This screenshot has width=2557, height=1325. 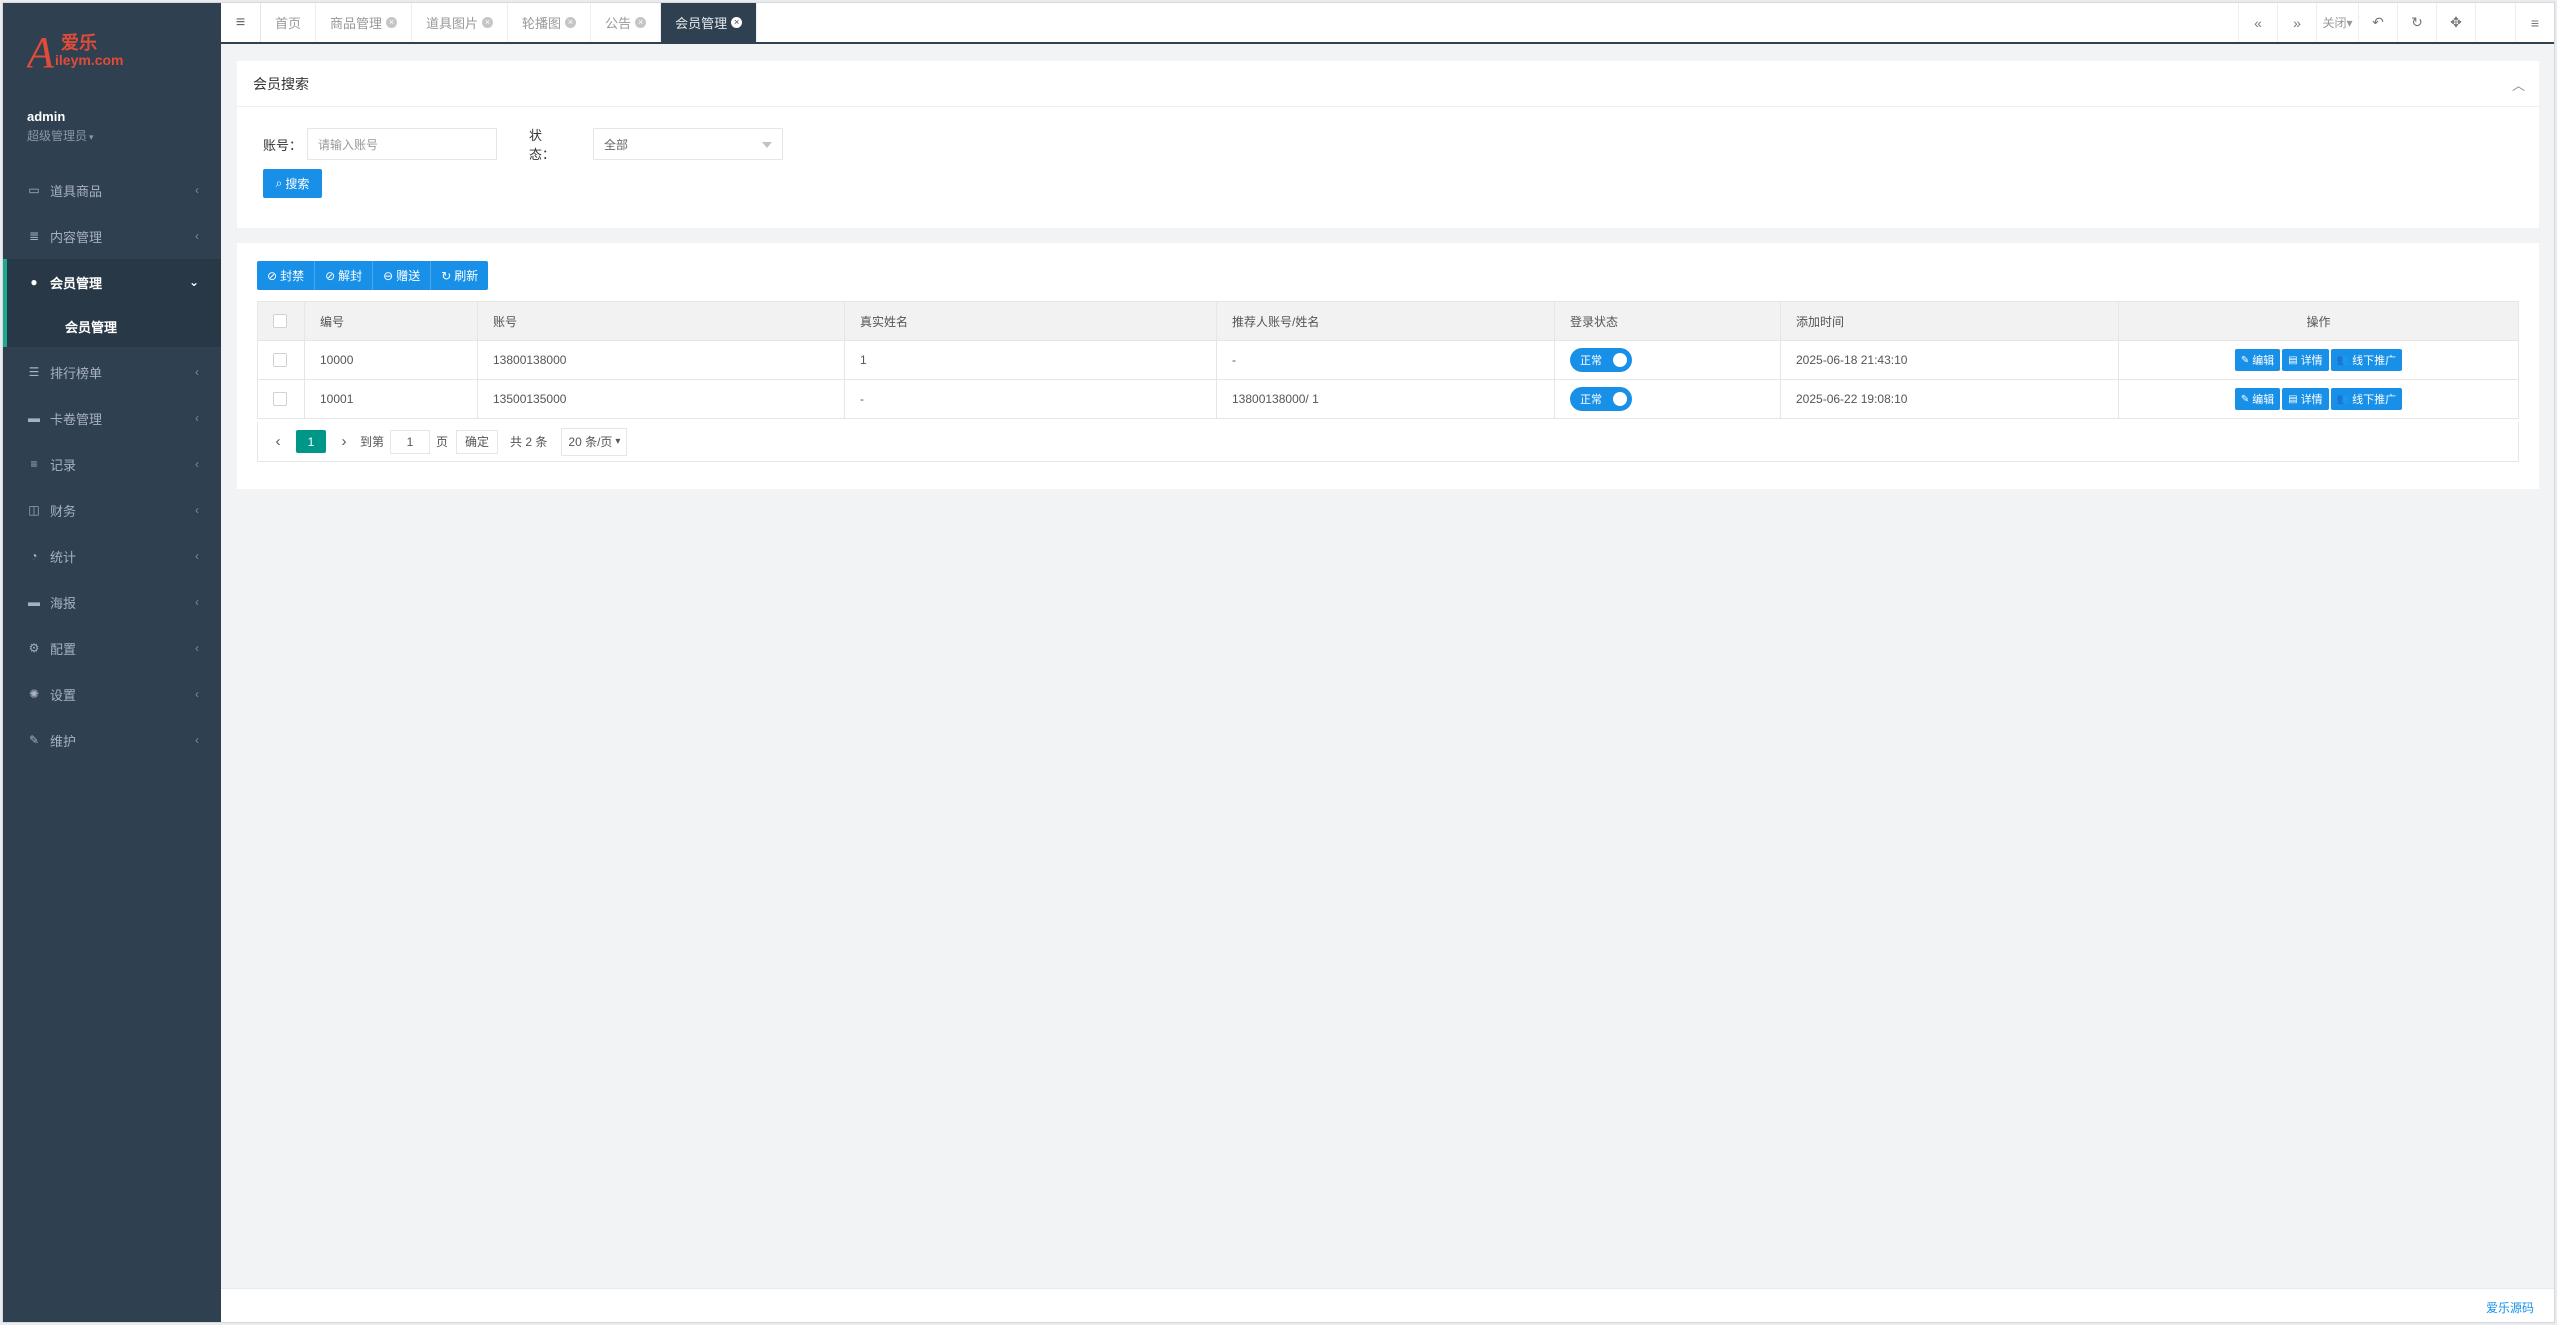 I want to click on tab-bar-controls: « » 关闭 ▾ ↶ ↻ ✥ ≡, so click(x=2396, y=22).